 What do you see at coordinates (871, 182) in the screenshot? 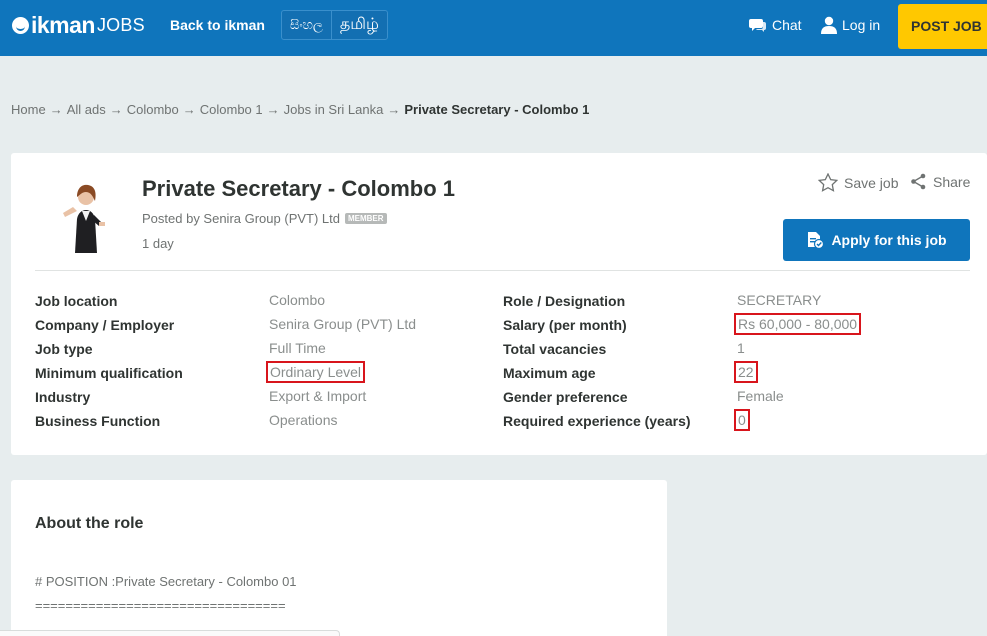
I see `save-job-label: Save job` at bounding box center [871, 182].